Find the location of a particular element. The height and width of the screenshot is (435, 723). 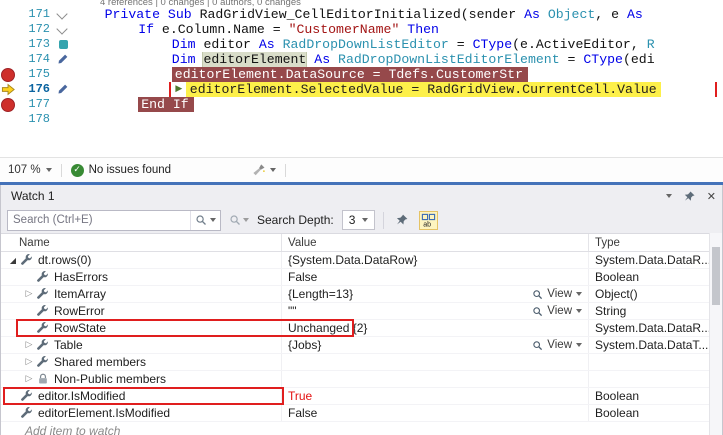

watch-value: True is located at coordinates (300, 396).